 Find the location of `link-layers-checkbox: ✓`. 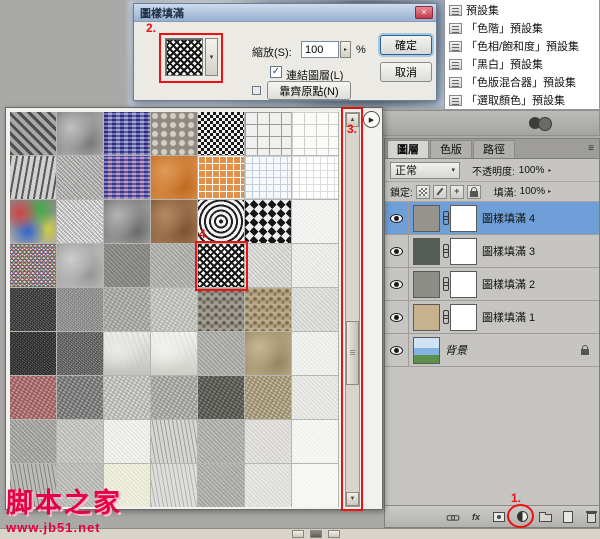

link-layers-checkbox: ✓ is located at coordinates (276, 72).